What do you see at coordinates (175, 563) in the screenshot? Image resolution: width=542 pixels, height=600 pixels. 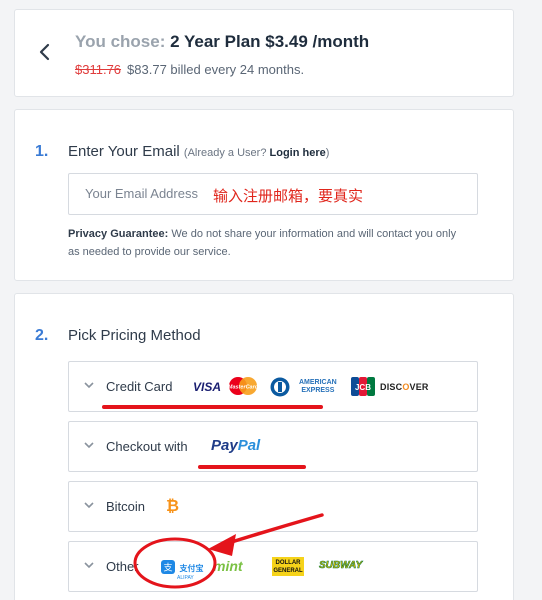 I see `annotation-circle-alipay` at bounding box center [175, 563].